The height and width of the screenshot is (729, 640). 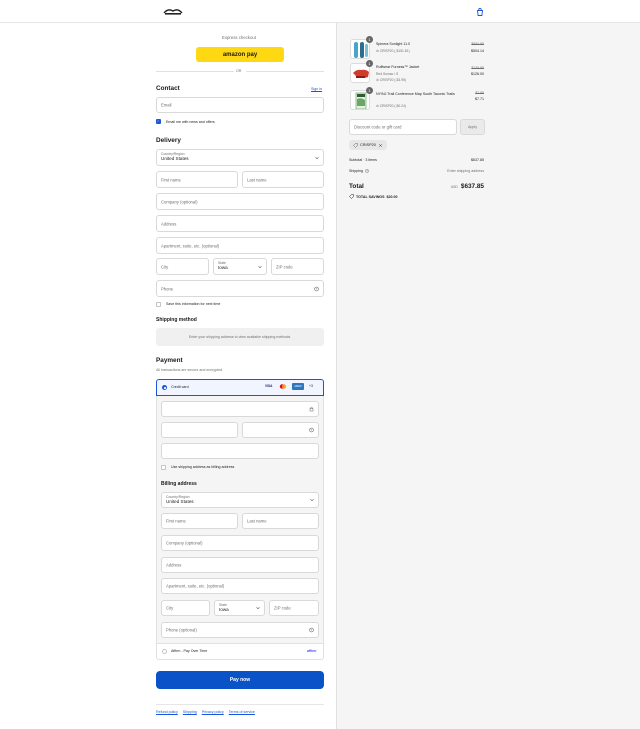 What do you see at coordinates (240, 704) in the screenshot?
I see `footer-divider` at bounding box center [240, 704].